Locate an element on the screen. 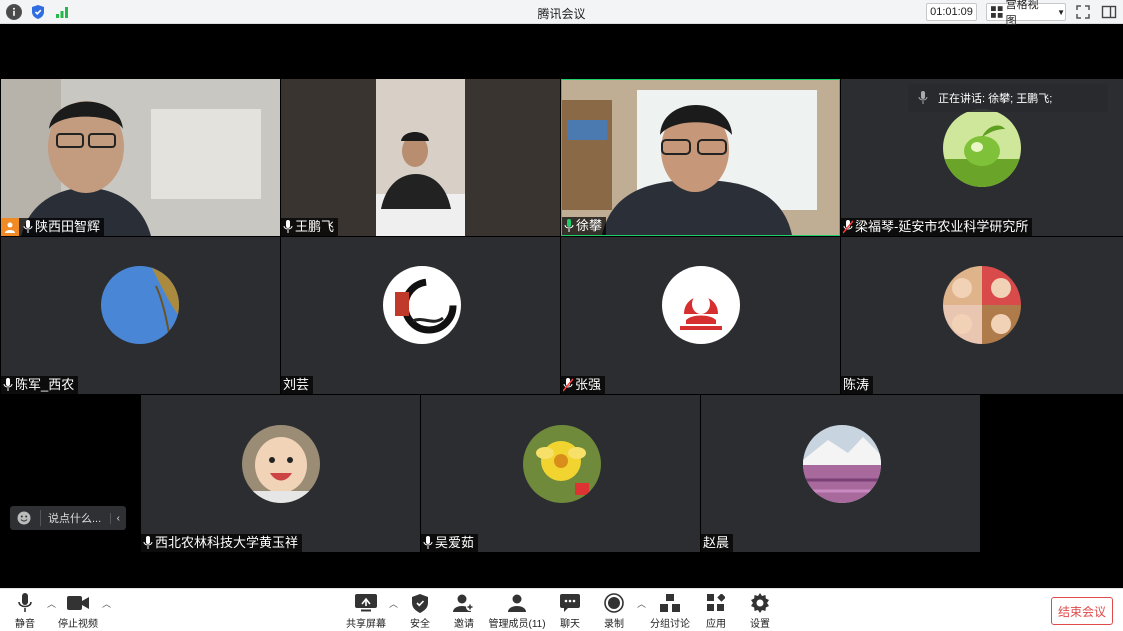 The width and height of the screenshot is (1123, 631). participant-name-tag: 赵晨 is located at coordinates (717, 543).